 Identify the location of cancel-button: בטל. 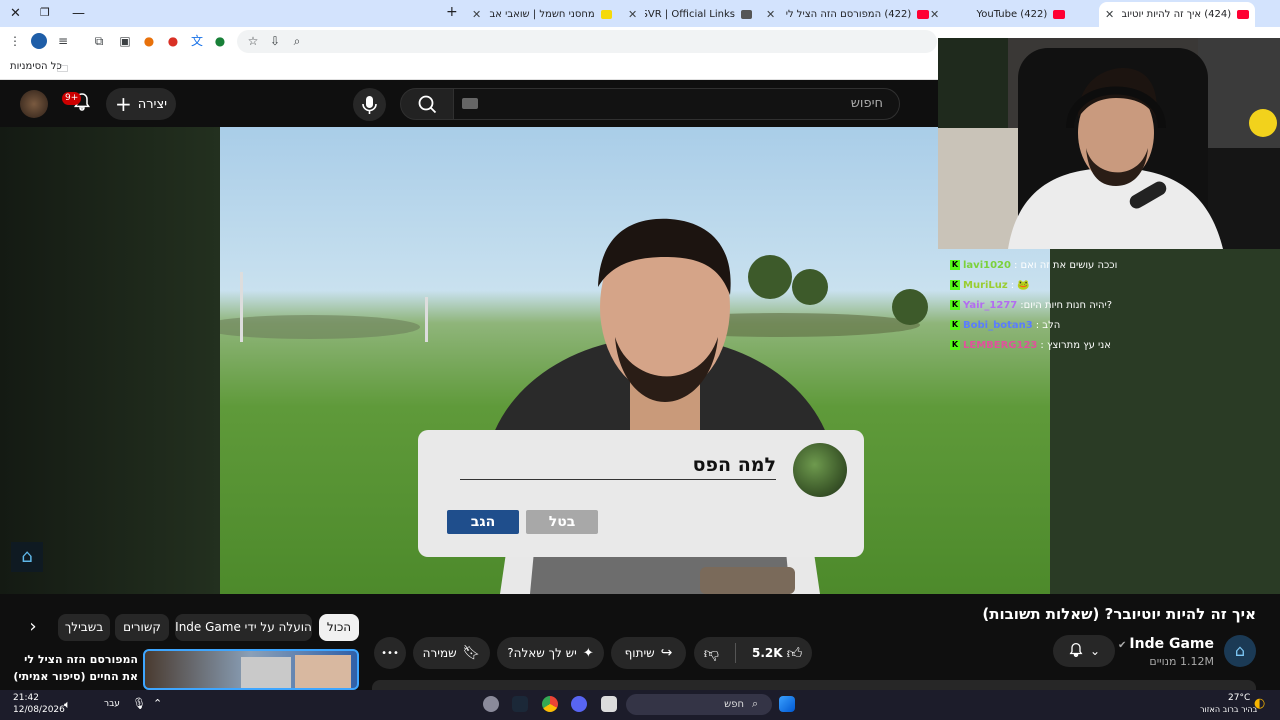
(562, 522).